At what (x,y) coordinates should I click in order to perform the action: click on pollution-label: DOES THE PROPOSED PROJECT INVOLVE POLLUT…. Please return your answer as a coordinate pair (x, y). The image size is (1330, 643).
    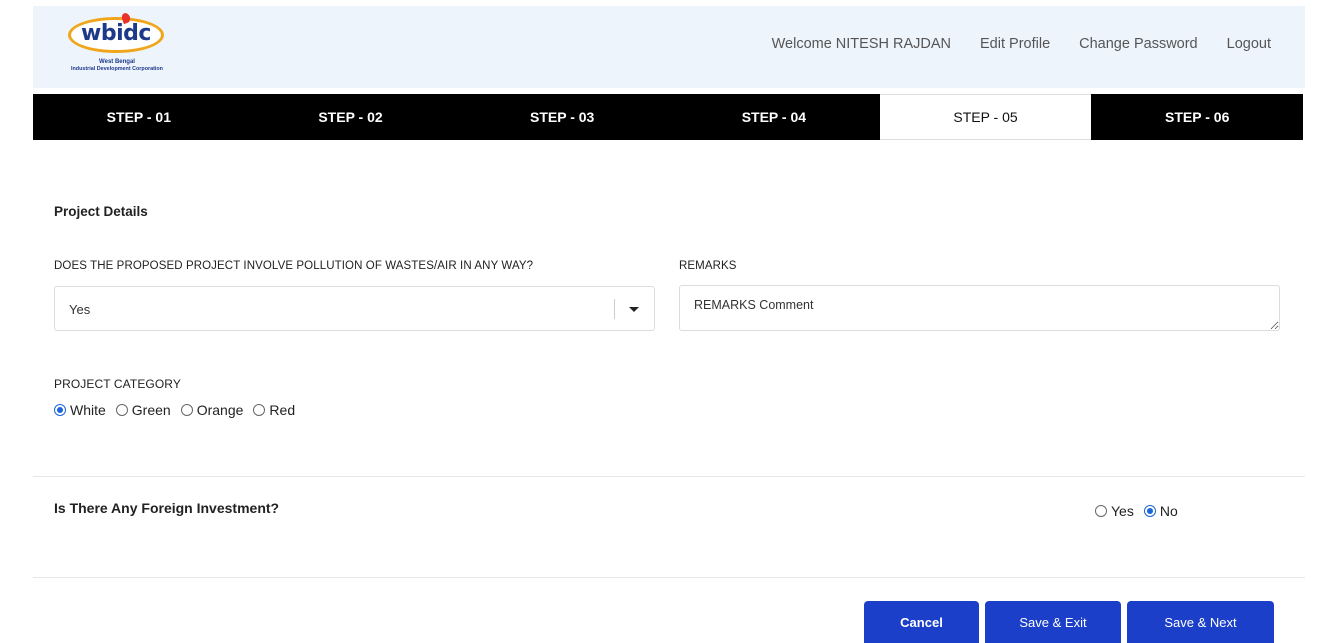
    Looking at the image, I should click on (294, 266).